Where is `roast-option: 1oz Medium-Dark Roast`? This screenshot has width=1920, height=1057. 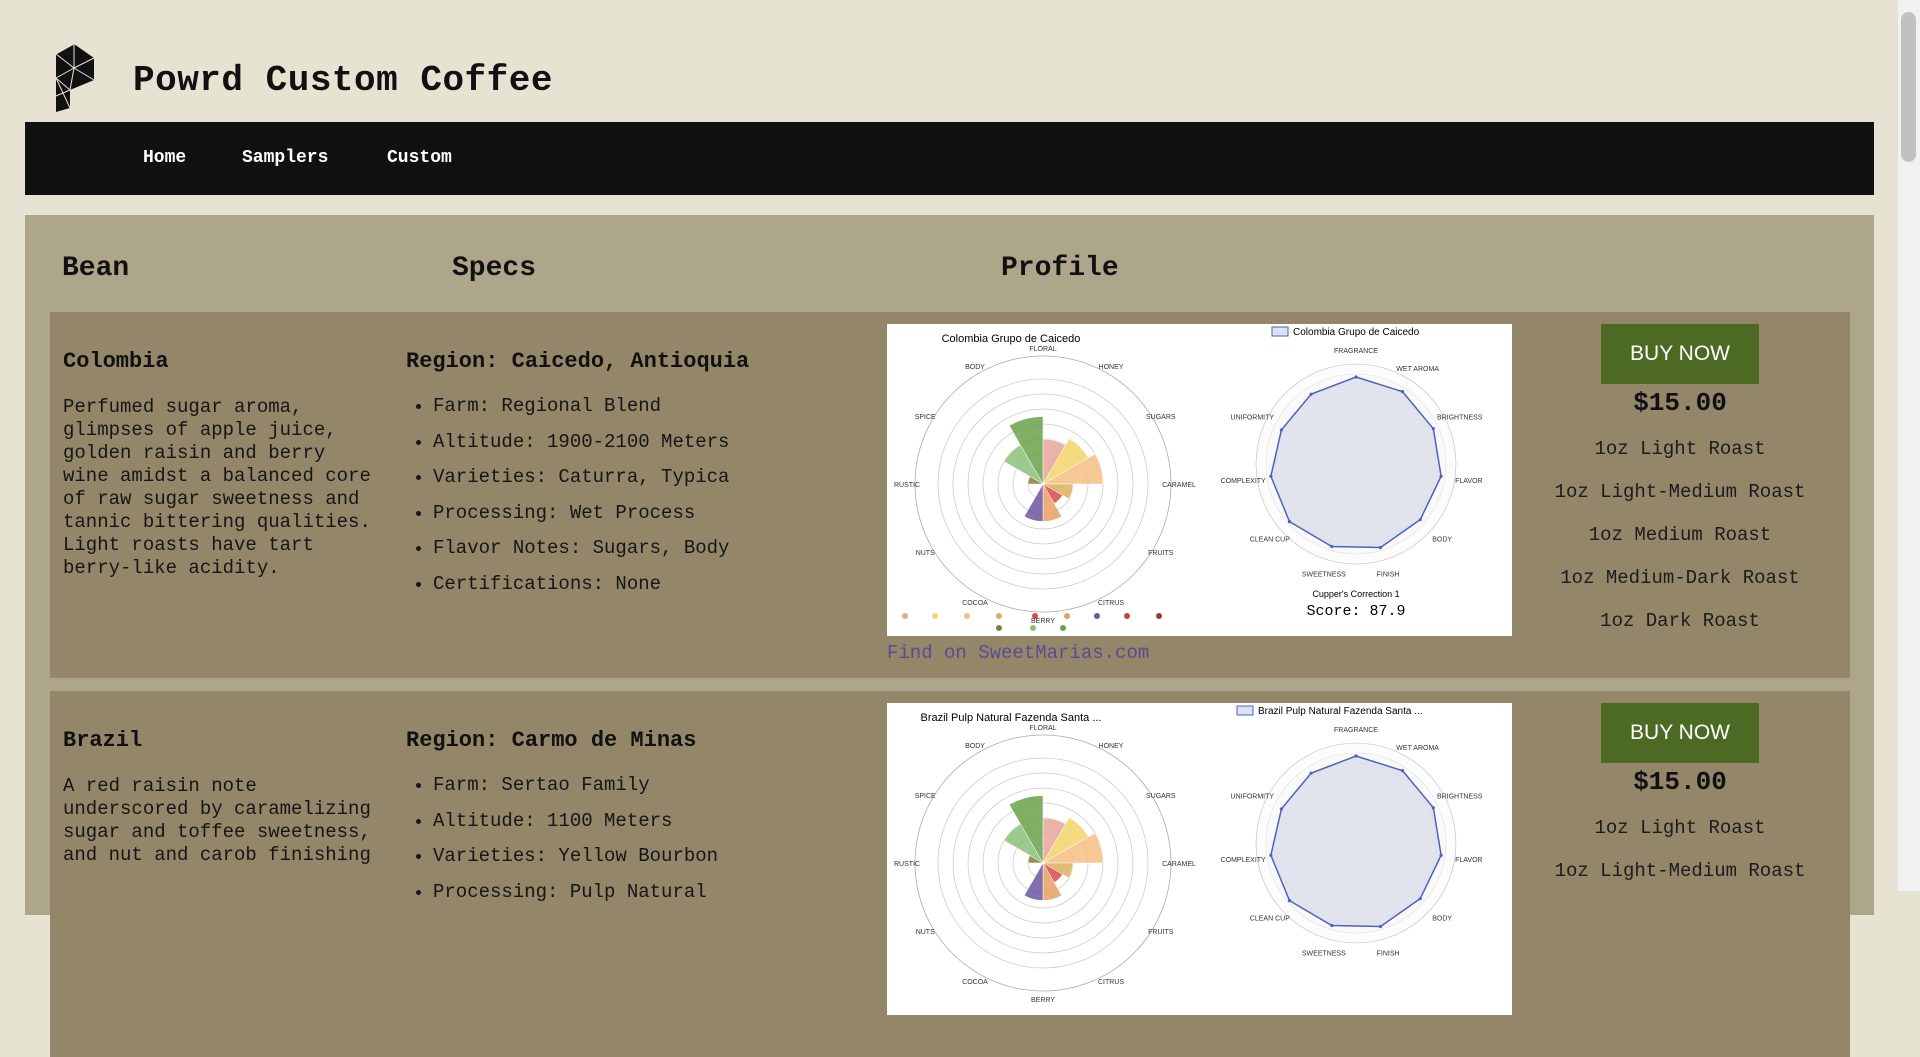 roast-option: 1oz Medium-Dark Roast is located at coordinates (1680, 578).